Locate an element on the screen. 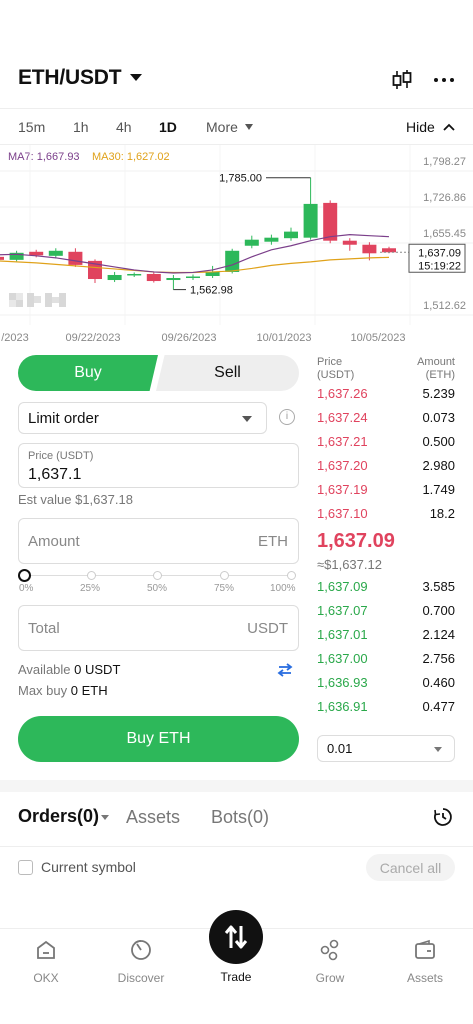 This screenshot has height=1024, width=473. bid-row: 1,636.93 0.460 is located at coordinates (386, 687).